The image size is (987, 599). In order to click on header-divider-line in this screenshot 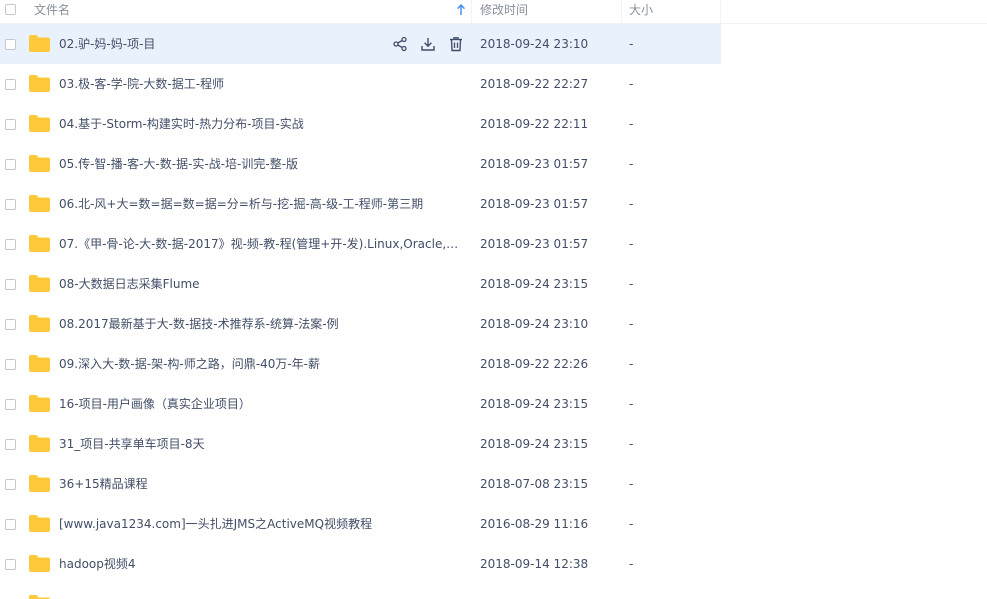, I will do `click(854, 23)`.